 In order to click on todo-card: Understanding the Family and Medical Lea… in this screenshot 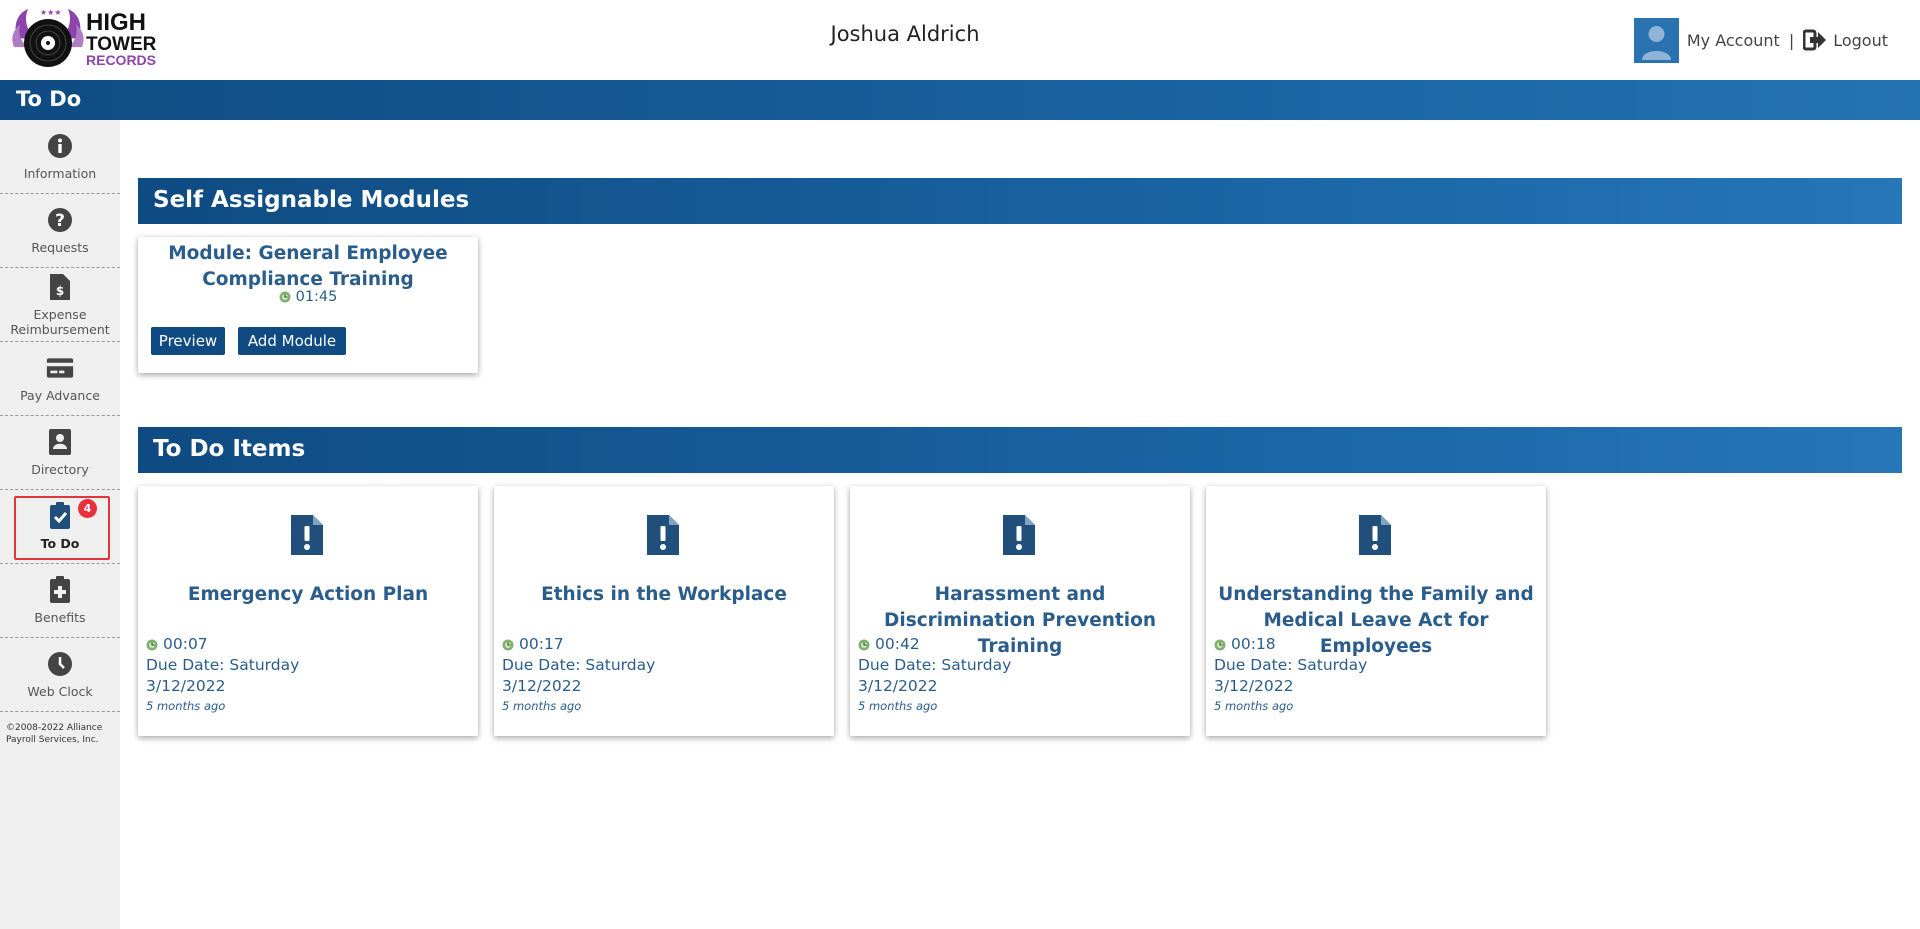, I will do `click(1376, 611)`.